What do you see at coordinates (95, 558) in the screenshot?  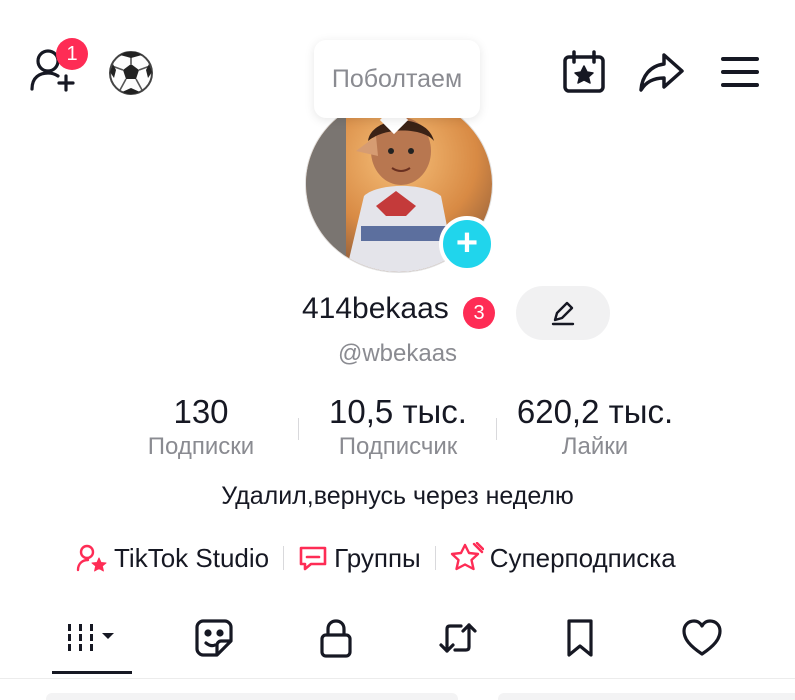 I see `person-star-icon` at bounding box center [95, 558].